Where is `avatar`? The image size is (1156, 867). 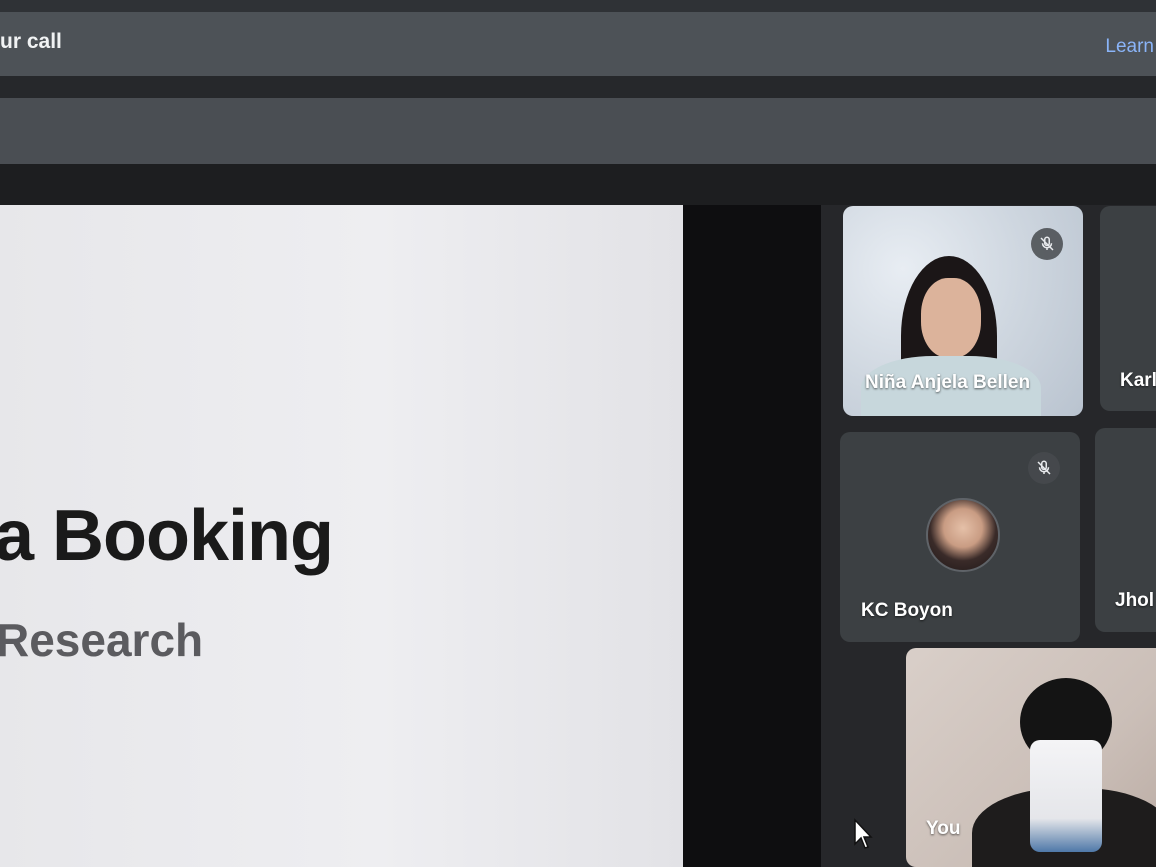
avatar is located at coordinates (963, 535).